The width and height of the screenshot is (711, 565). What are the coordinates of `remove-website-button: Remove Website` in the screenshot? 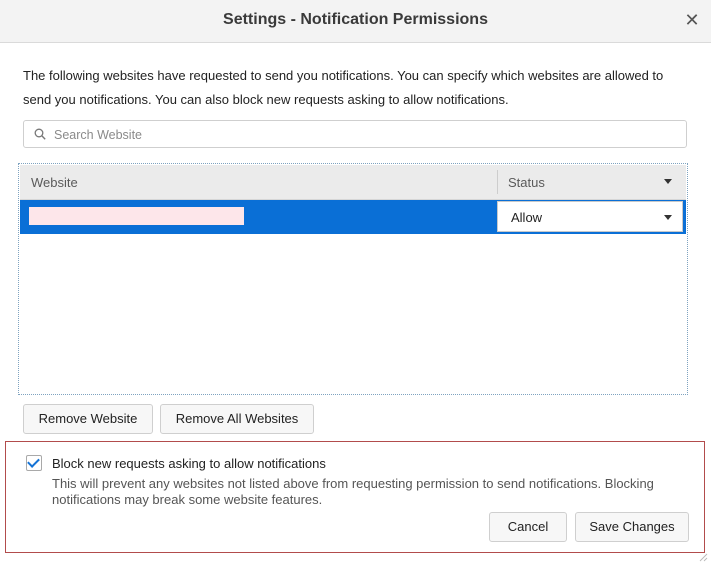 It's located at (88, 419).